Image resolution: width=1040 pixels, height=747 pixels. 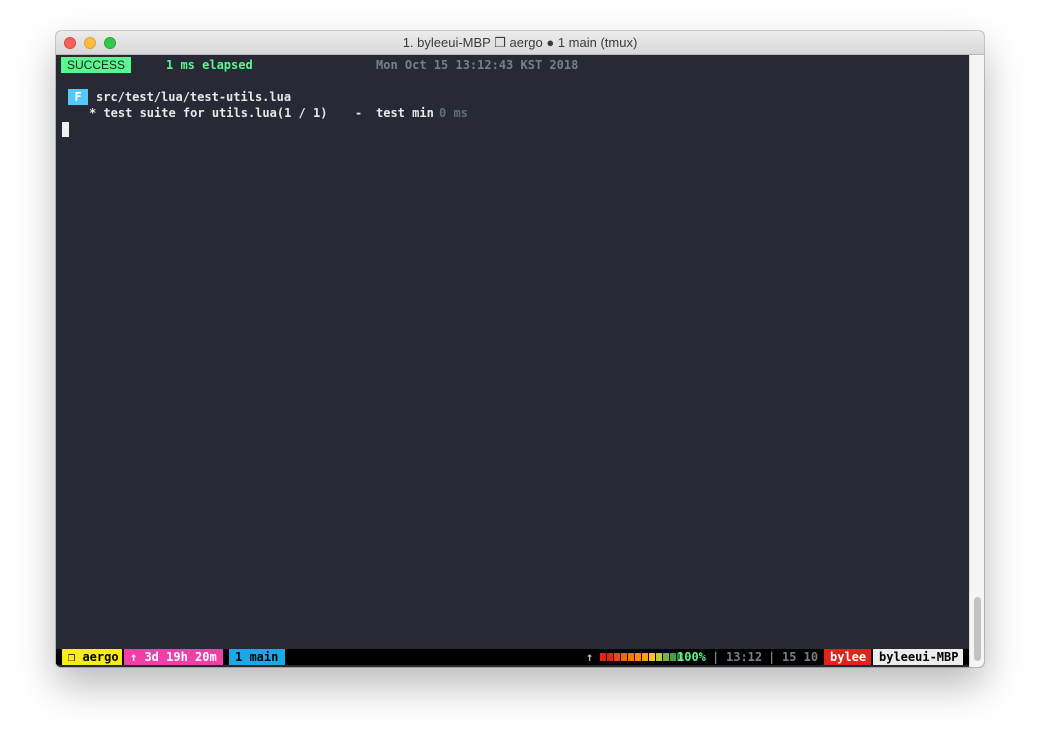 What do you see at coordinates (977, 629) in the screenshot?
I see `scrollbar-thumb` at bounding box center [977, 629].